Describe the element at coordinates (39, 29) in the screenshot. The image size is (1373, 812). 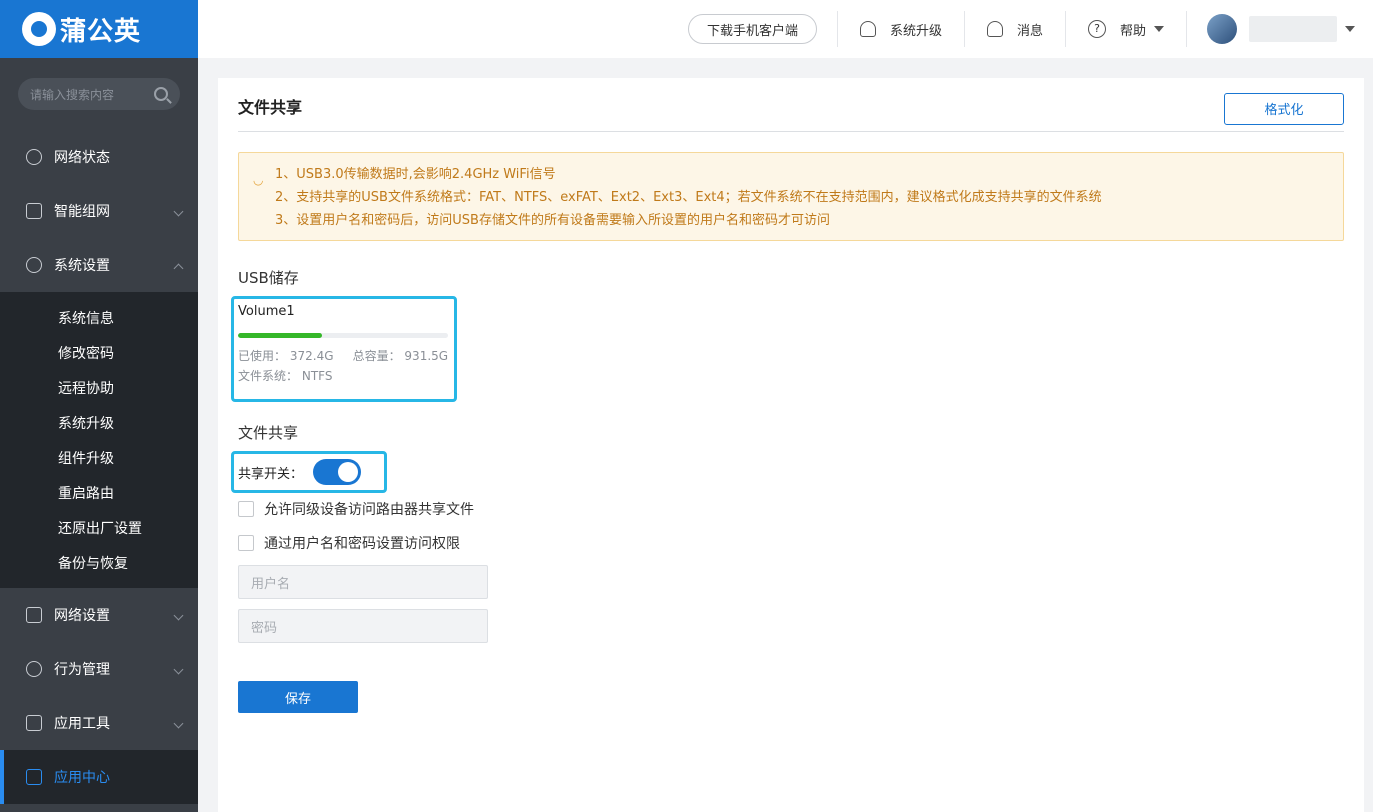
I see `logo-icon` at that location.